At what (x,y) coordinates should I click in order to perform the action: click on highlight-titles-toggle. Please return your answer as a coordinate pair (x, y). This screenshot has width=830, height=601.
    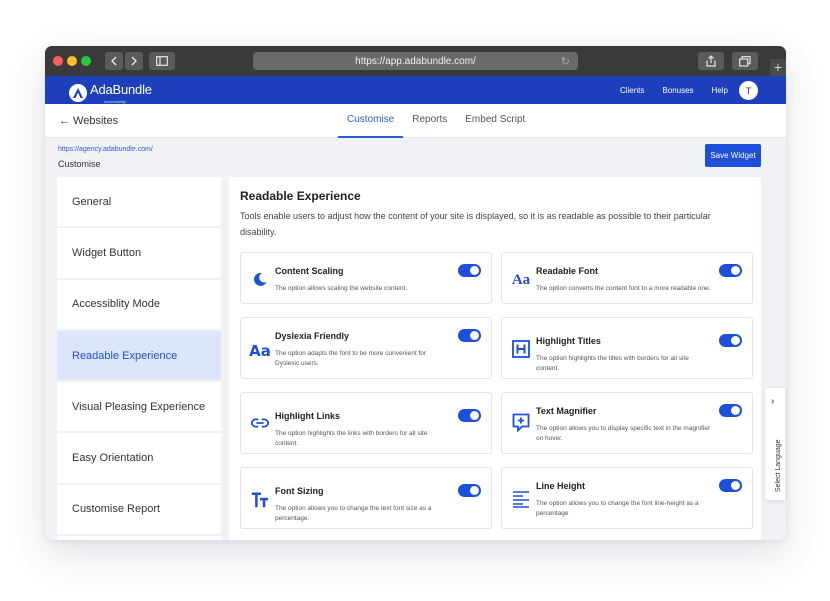
    Looking at the image, I should click on (730, 340).